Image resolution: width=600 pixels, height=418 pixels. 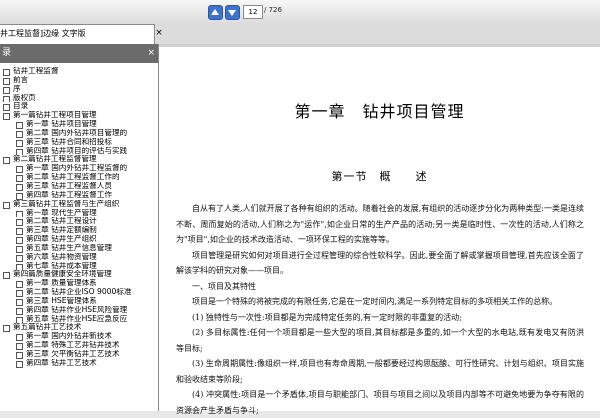 I want to click on outline-item: 第四章 钻井作业HSE风险管理, so click(x=79, y=310).